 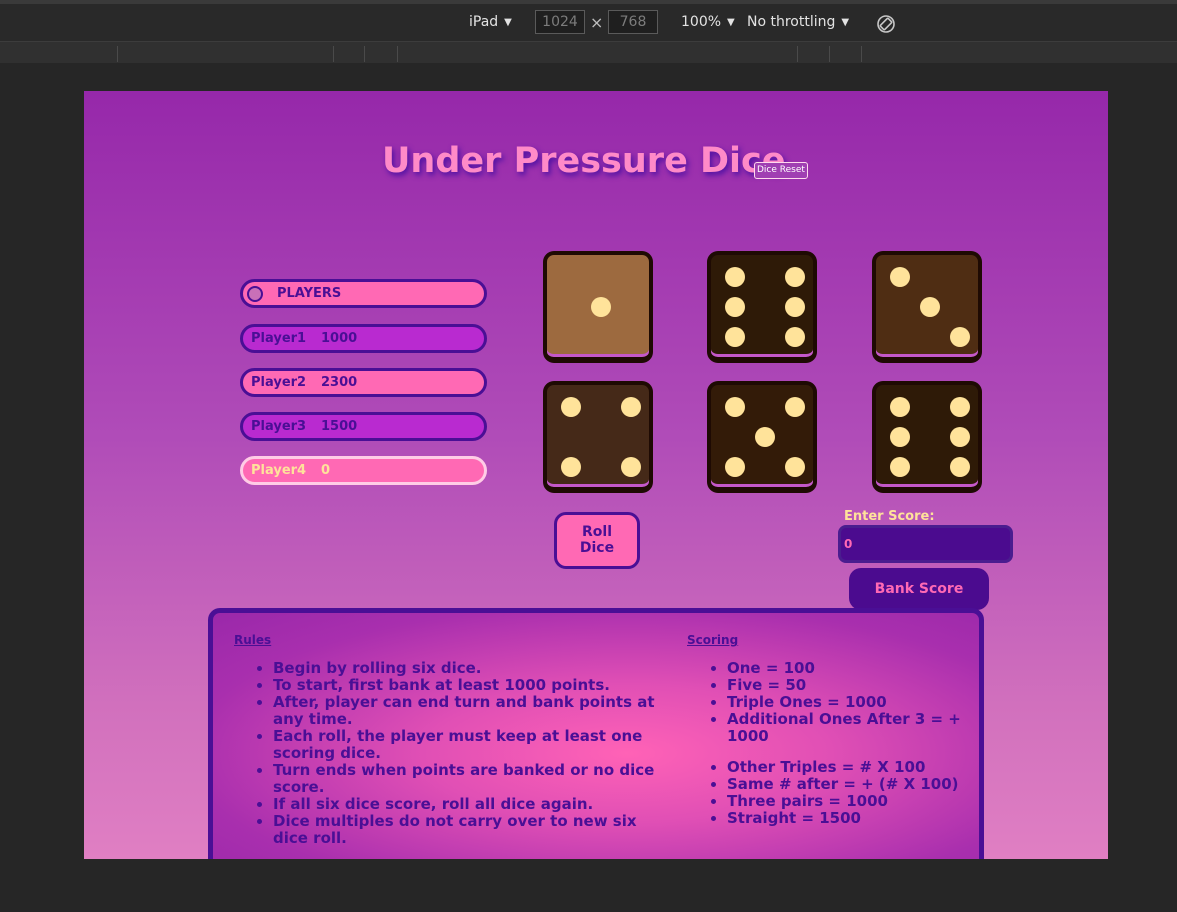 What do you see at coordinates (597, 548) in the screenshot?
I see `roll-button-line: Dice` at bounding box center [597, 548].